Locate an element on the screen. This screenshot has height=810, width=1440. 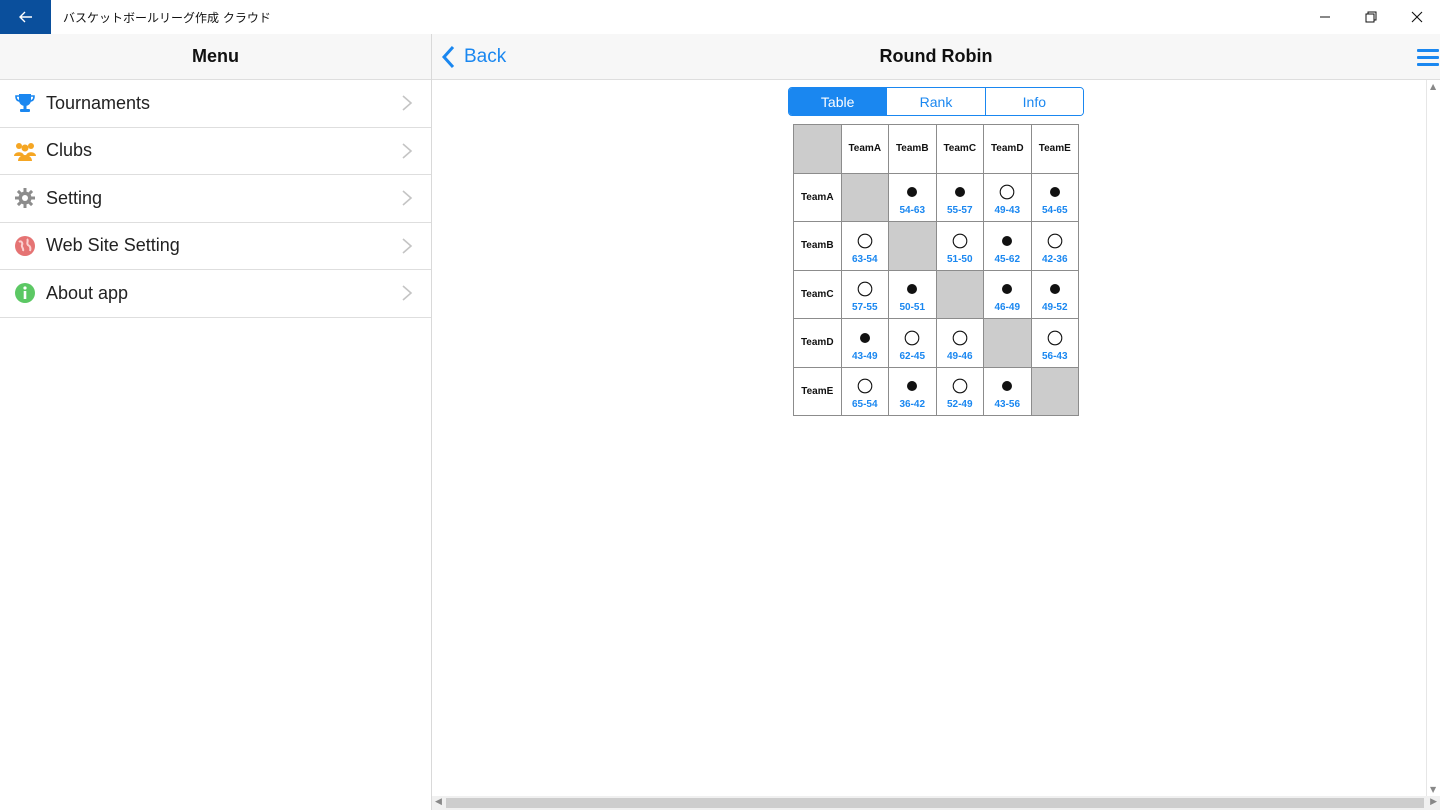
row-header: TeamB is located at coordinates (817, 246).